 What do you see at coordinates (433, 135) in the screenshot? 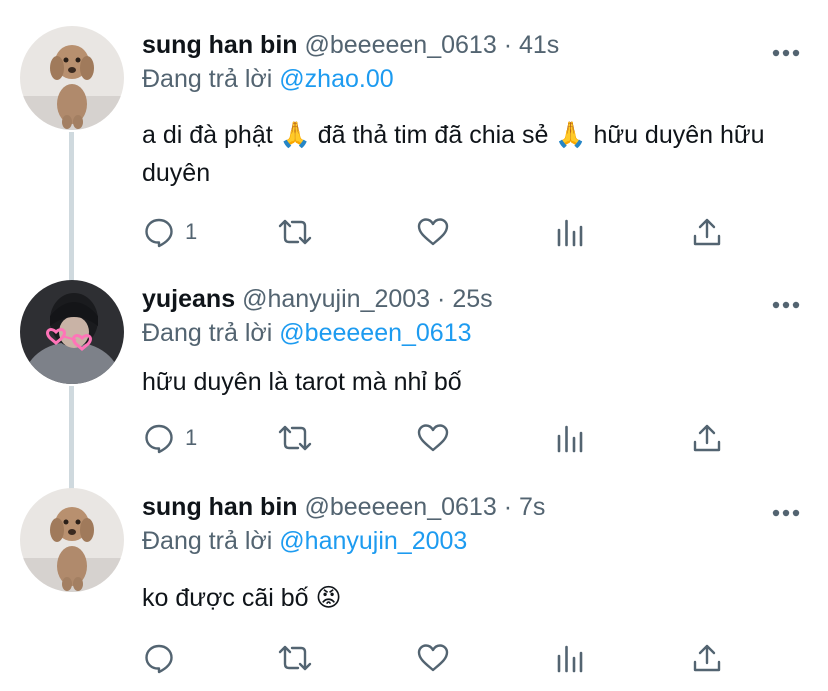
I see `tweet-text-segment: đã thả tim đã chia sẻ` at bounding box center [433, 135].